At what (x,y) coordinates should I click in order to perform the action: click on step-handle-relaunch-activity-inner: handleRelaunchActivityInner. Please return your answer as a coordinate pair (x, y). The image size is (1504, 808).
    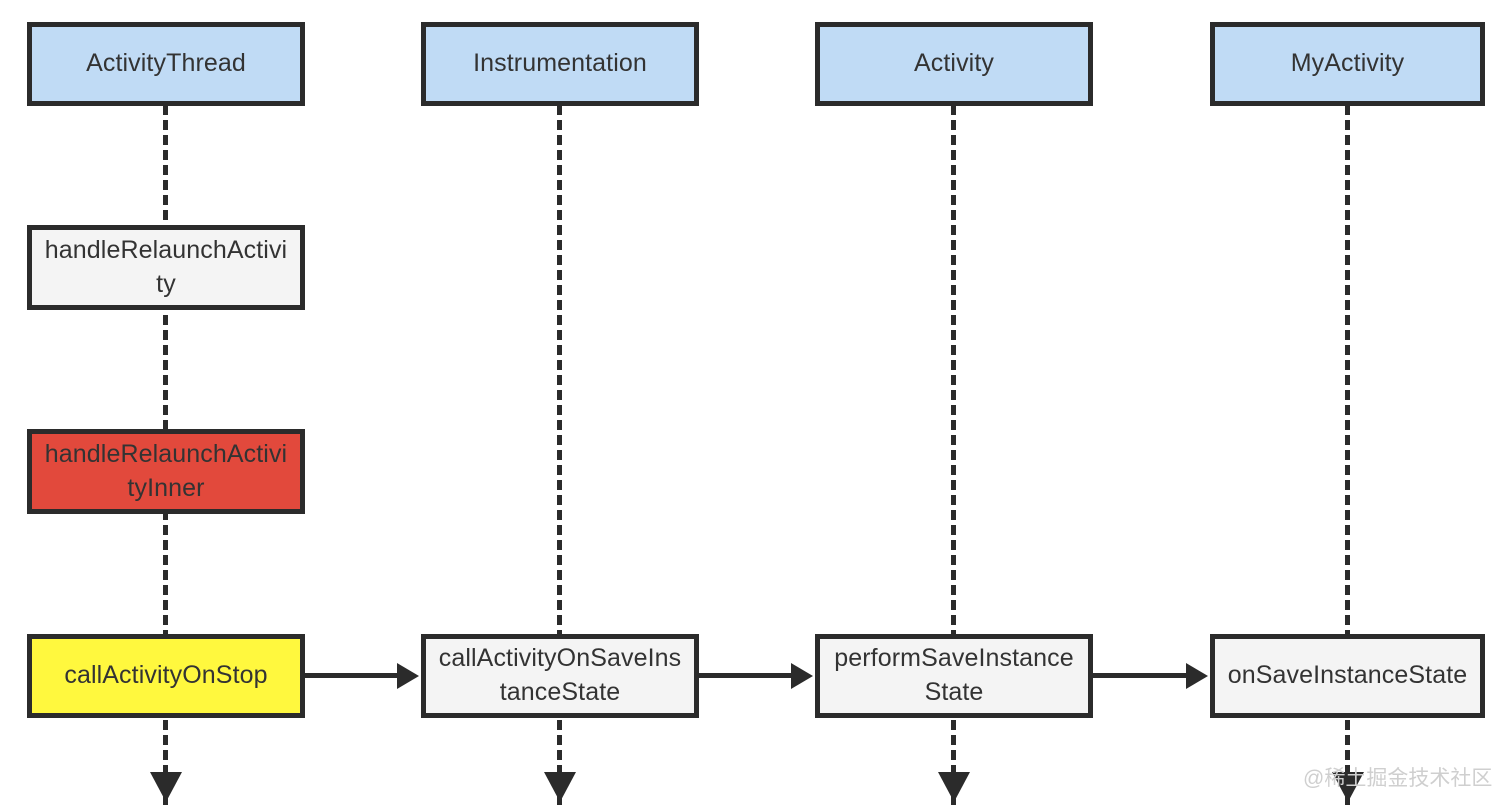
    Looking at the image, I should click on (166, 471).